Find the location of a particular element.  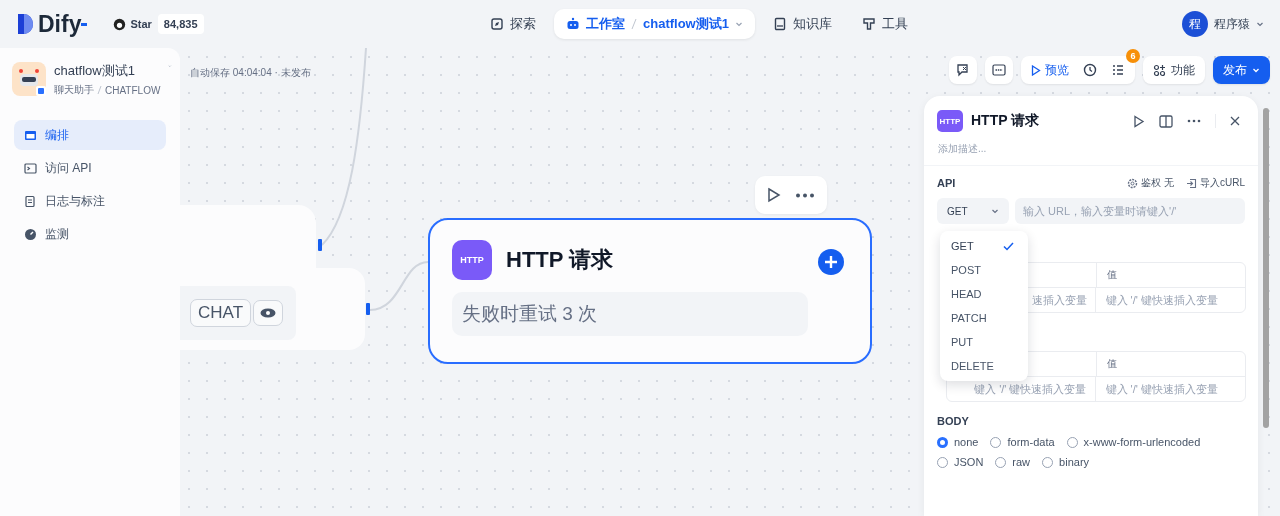

connection-line is located at coordinates (399, 286).